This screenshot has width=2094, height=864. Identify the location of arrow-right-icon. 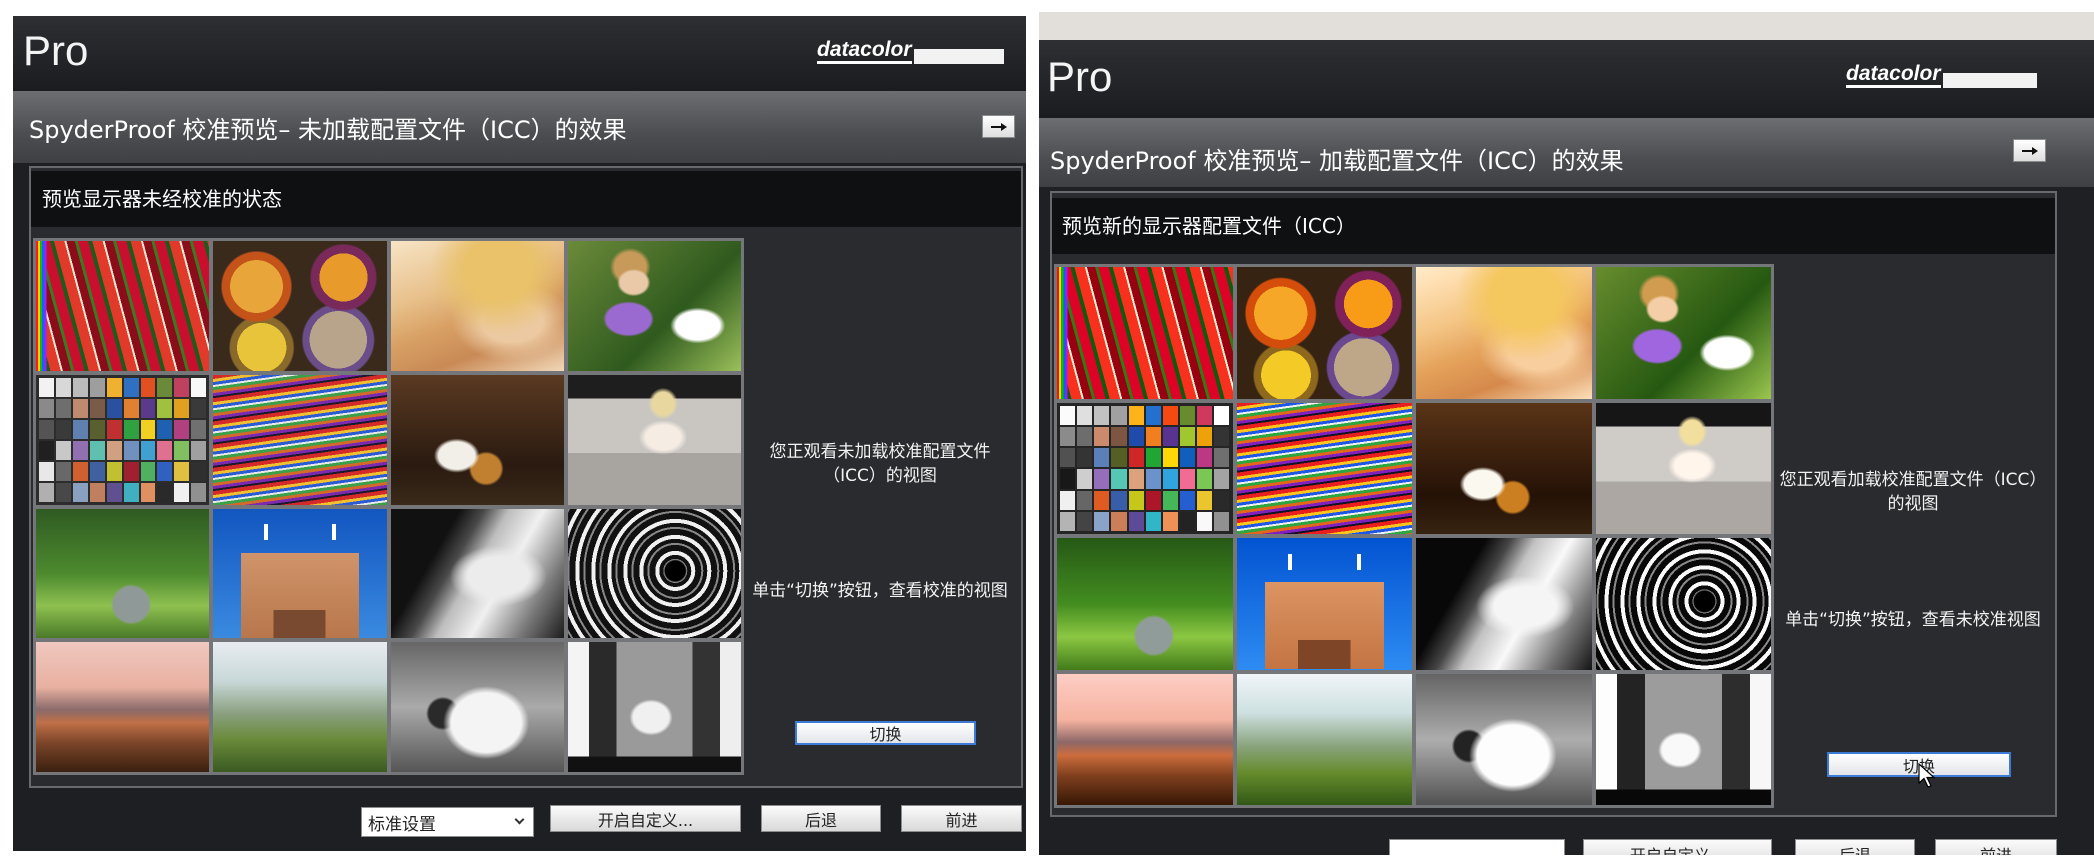
(999, 126).